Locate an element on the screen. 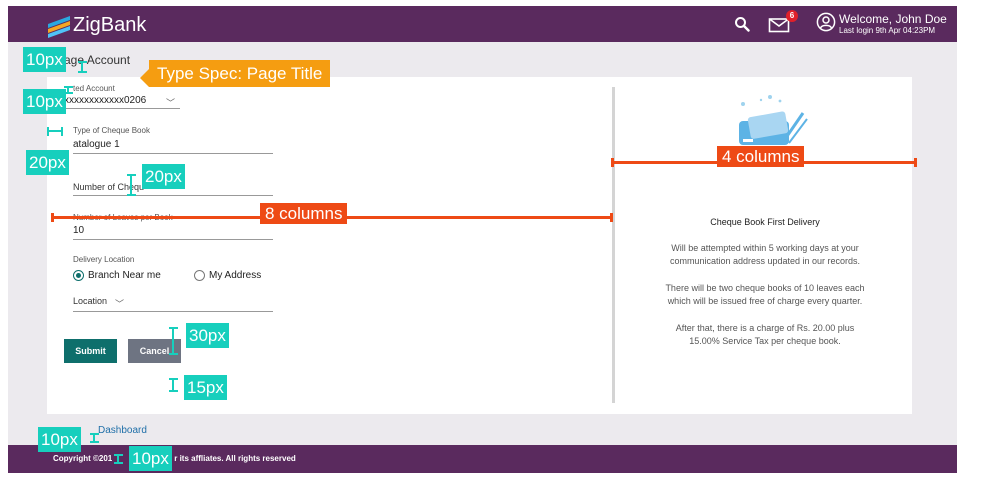 The height and width of the screenshot is (496, 1006). address-radio-label: My Address is located at coordinates (235, 275).